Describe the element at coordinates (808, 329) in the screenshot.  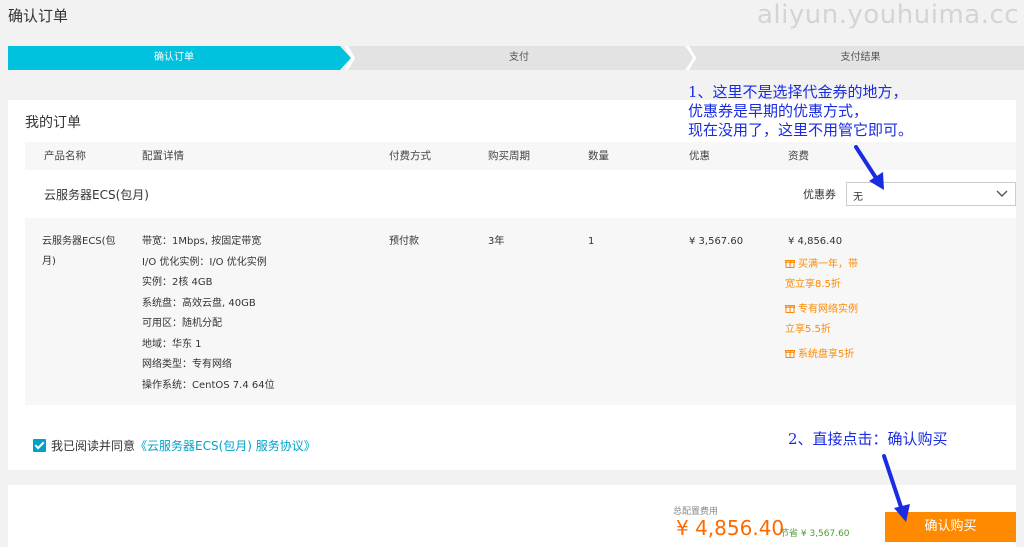
I see `promo-text: 立享5.5折` at that location.